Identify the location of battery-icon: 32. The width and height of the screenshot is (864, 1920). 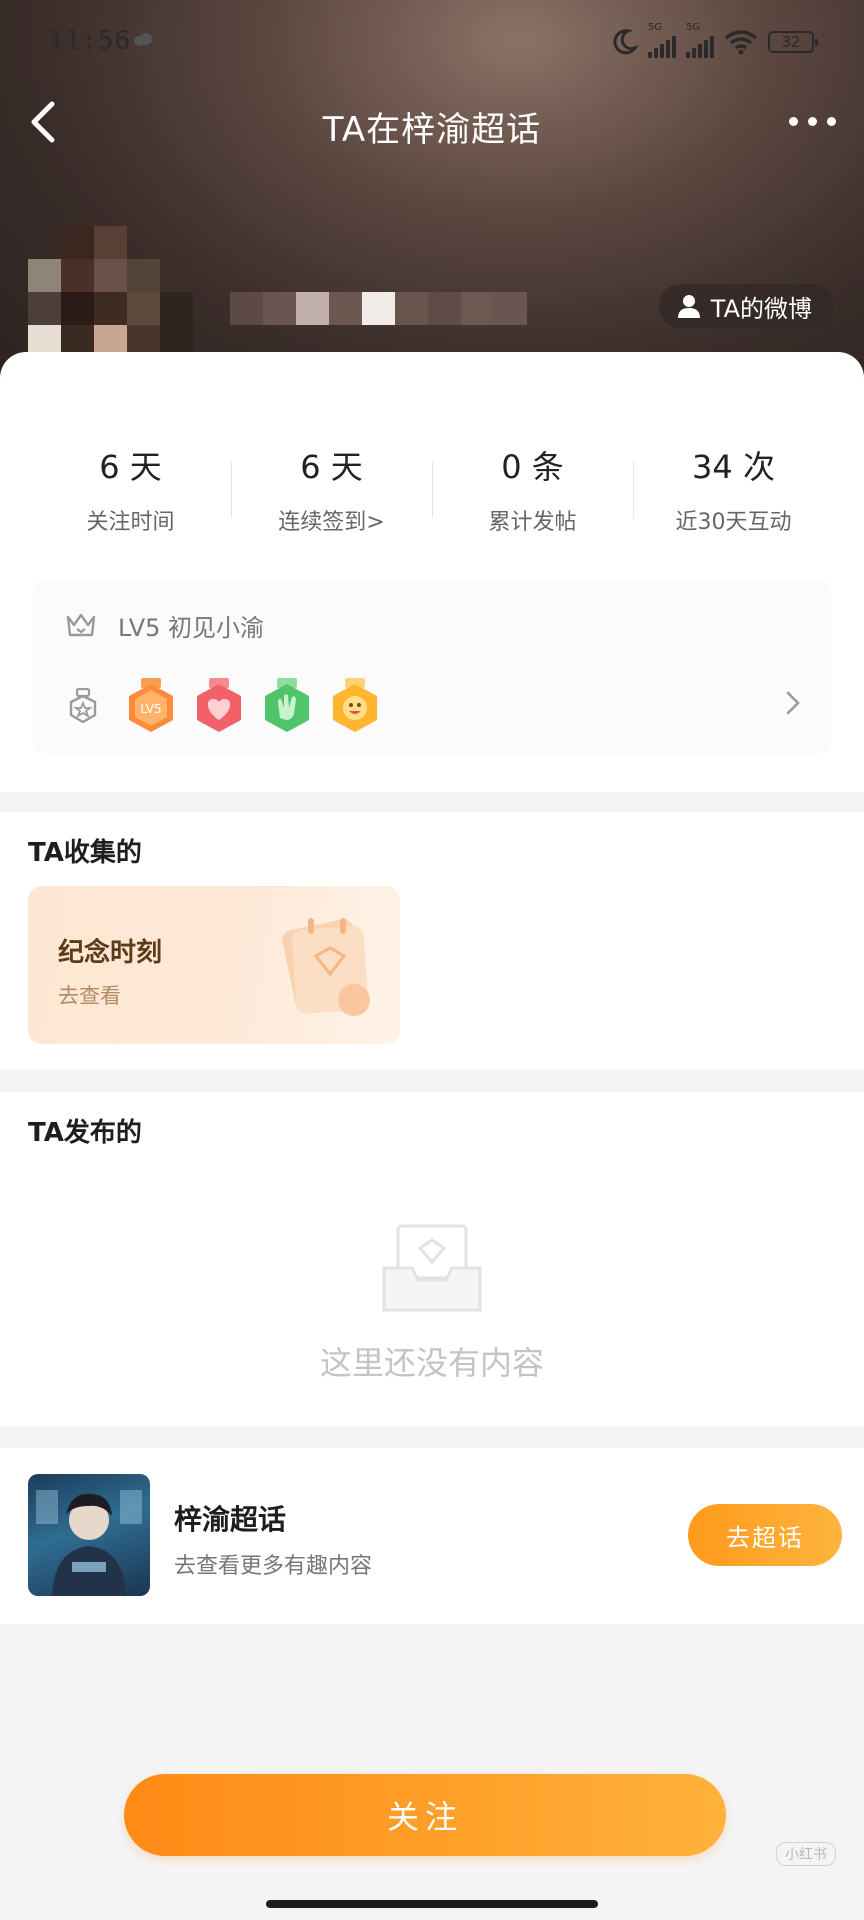
(793, 42).